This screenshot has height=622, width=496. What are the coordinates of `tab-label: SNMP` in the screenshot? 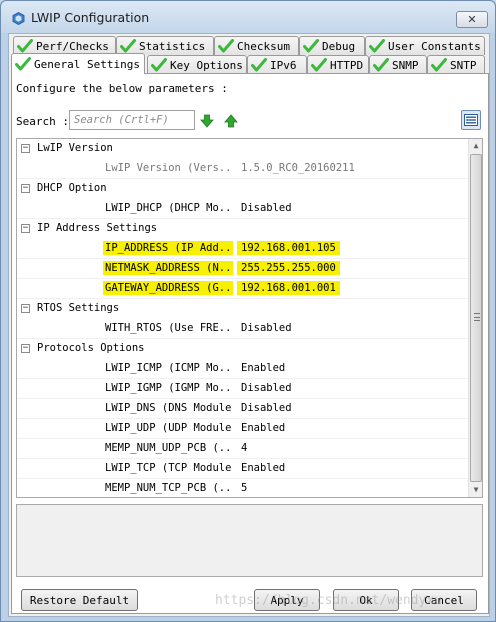 It's located at (405, 65).